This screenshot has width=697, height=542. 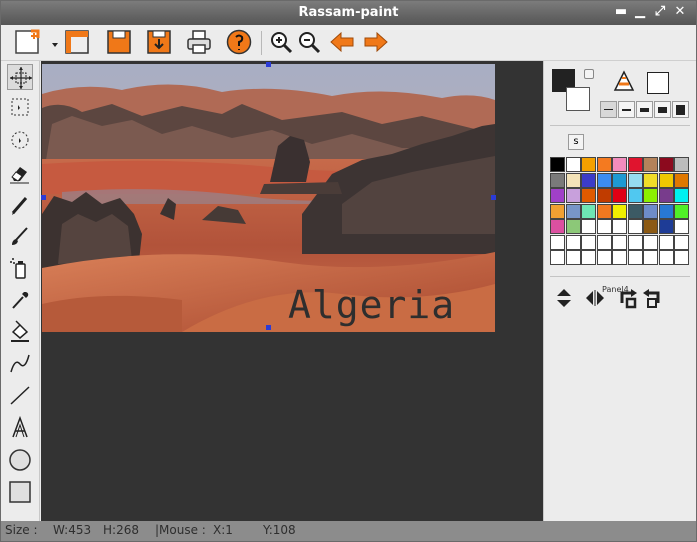 I want to click on resize-handle-left, so click(x=43, y=197).